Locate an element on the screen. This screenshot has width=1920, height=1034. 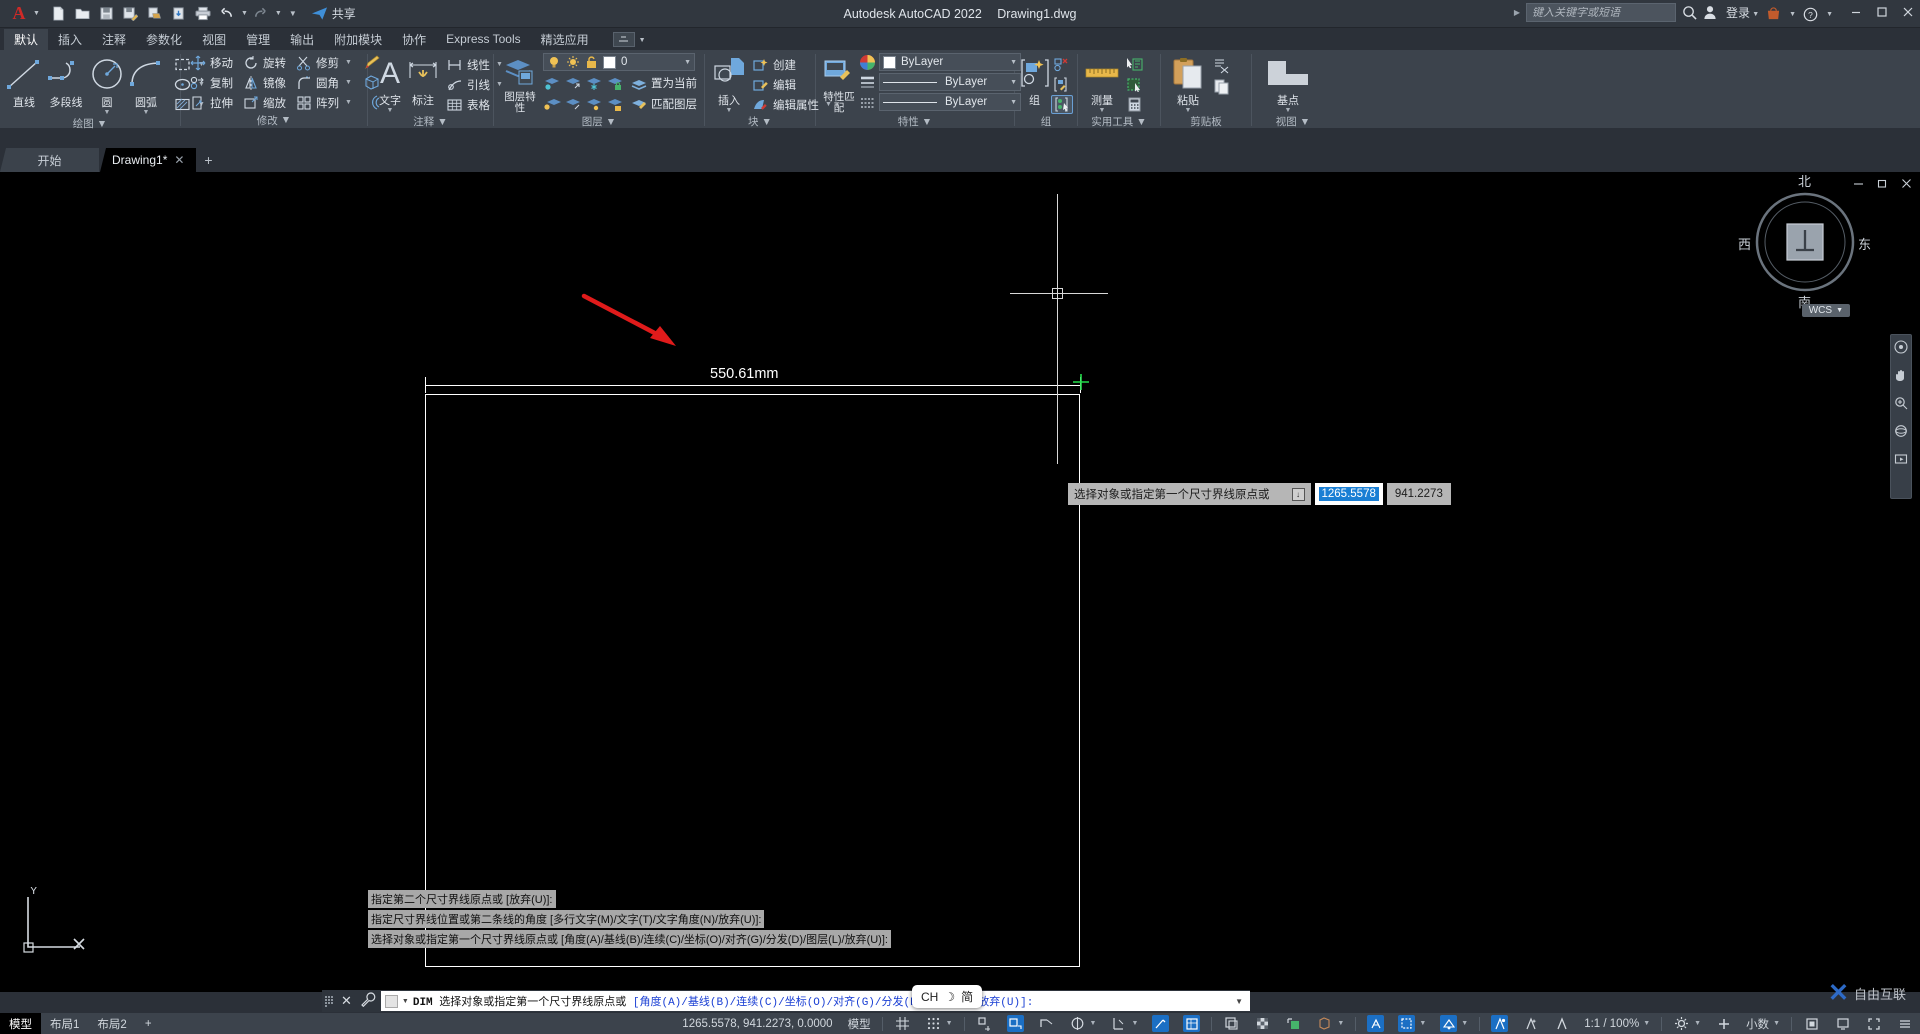
layout-tab-model: 模型 is located at coordinates (20, 1023).